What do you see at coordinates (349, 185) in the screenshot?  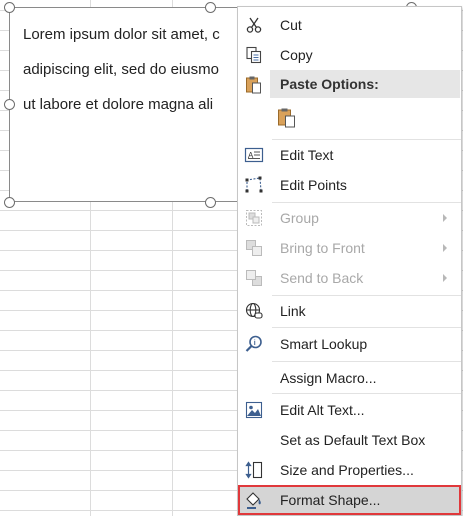 I see `menu-item-edit-points: Edit Points` at bounding box center [349, 185].